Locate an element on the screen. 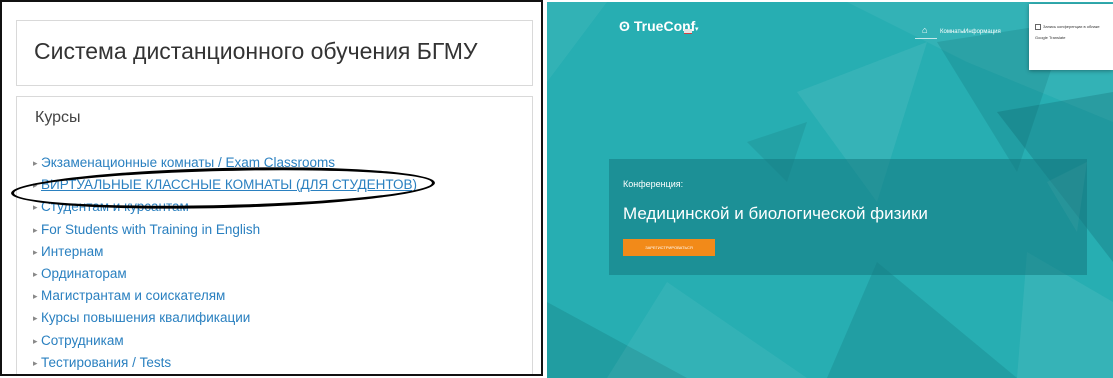 The height and width of the screenshot is (378, 1113). course-link: Студентам и курсантам is located at coordinates (115, 207).